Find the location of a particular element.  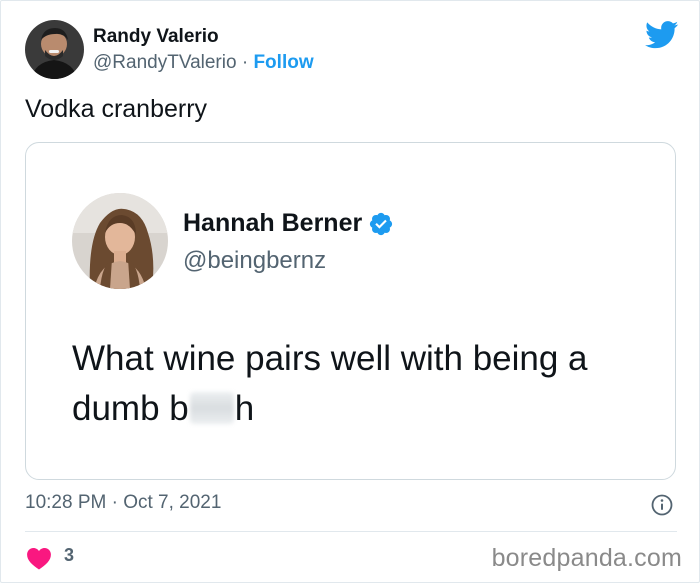

boredpanda-watermark: boredpanda.com is located at coordinates (586, 558).